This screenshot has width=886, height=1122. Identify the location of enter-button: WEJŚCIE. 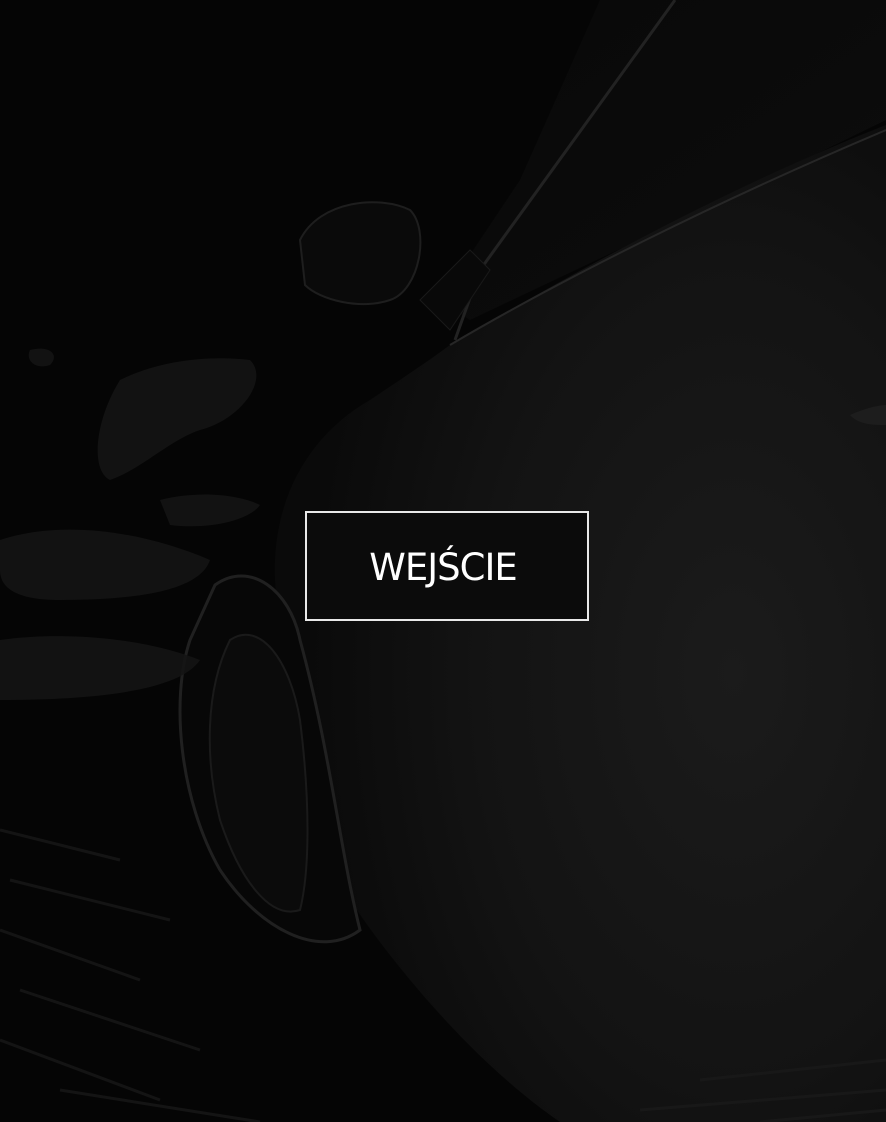
(447, 566).